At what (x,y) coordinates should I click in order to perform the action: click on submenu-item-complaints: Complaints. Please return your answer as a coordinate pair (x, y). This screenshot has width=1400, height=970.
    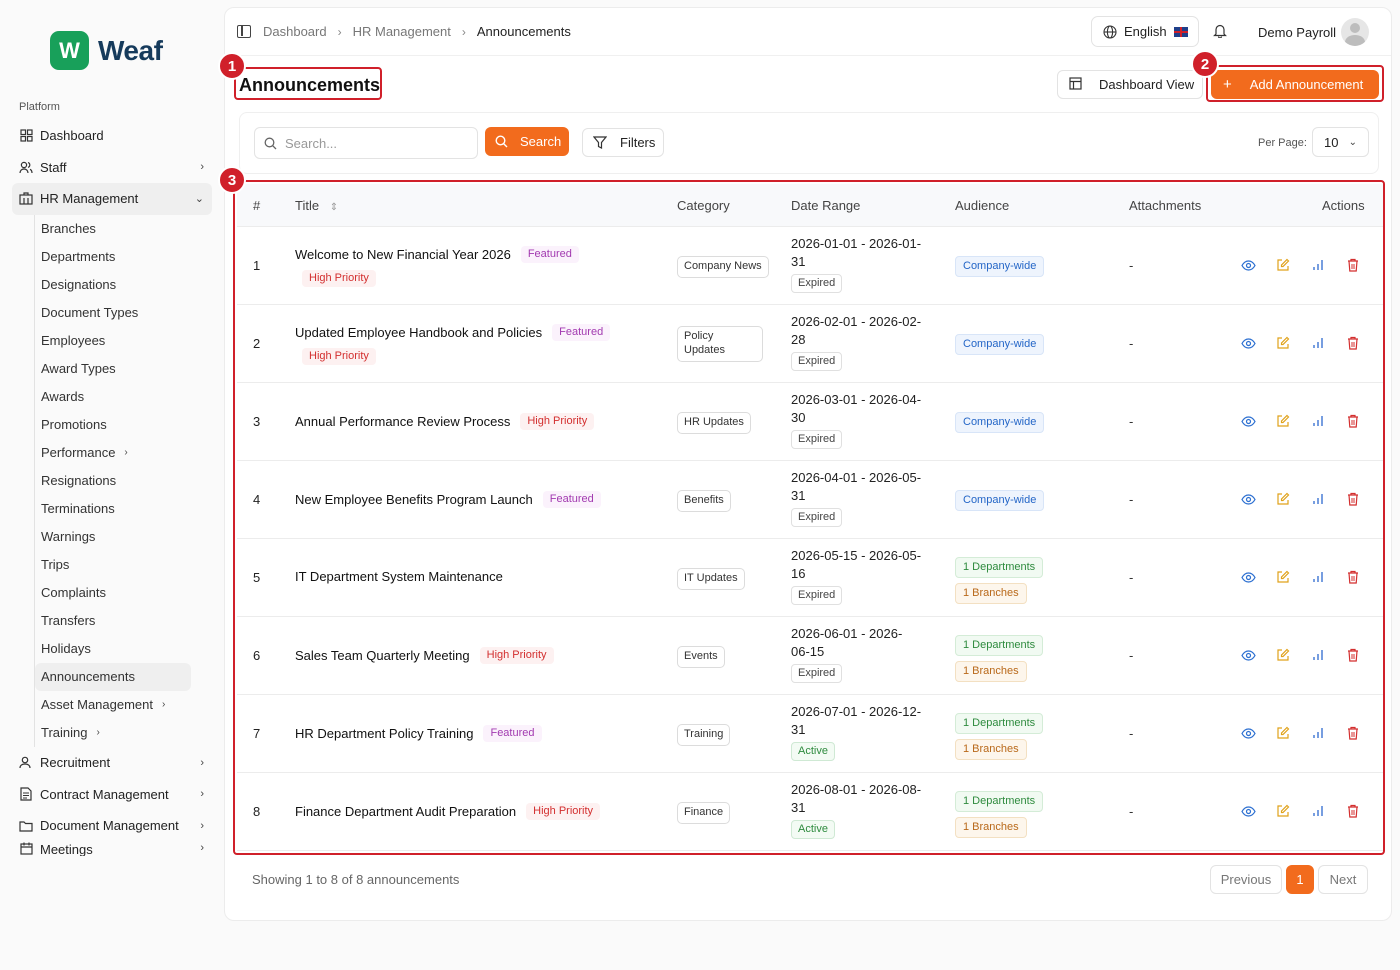
    Looking at the image, I should click on (113, 593).